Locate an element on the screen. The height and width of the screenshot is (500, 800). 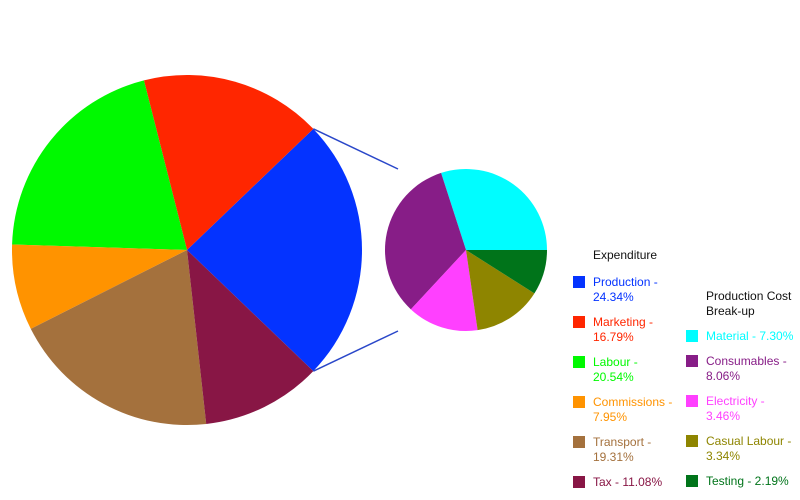
legend-label: Testing - 2.19% is located at coordinates (747, 481).